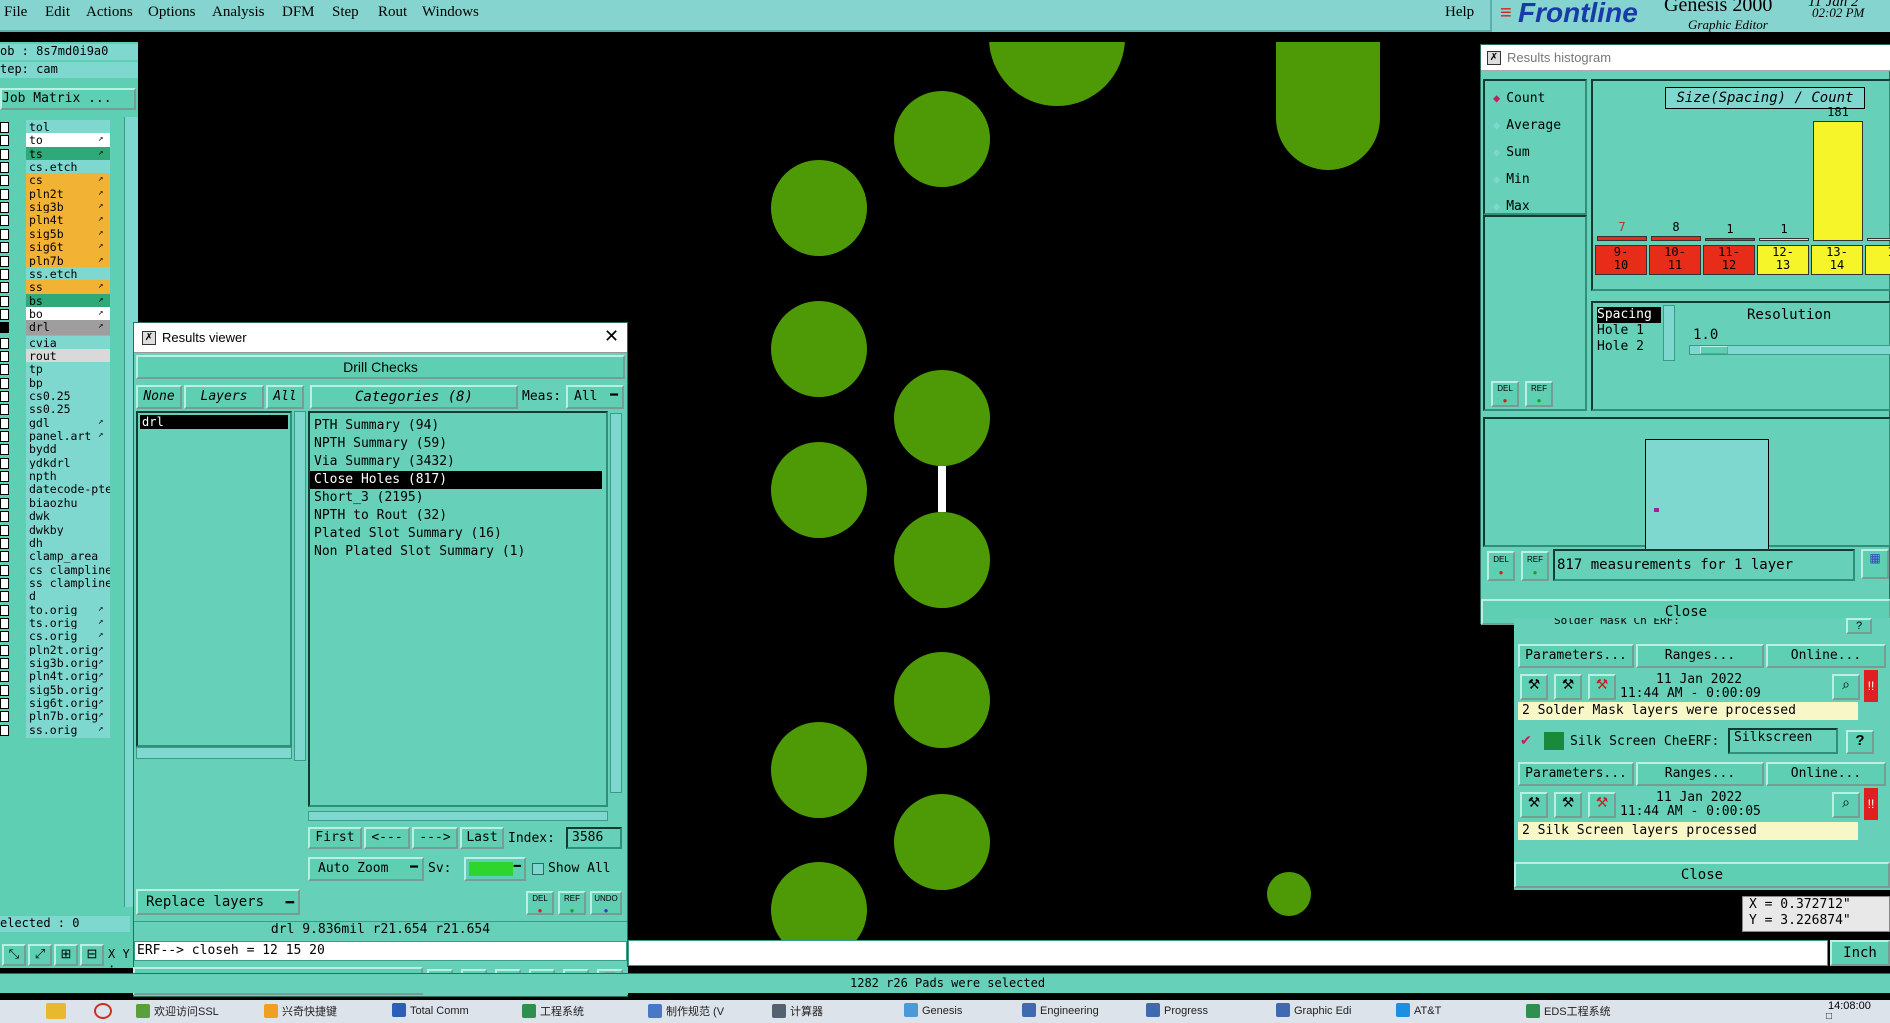 The image size is (1890, 1023). Describe the element at coordinates (1328, 106) in the screenshot. I see `slot-pad` at that location.